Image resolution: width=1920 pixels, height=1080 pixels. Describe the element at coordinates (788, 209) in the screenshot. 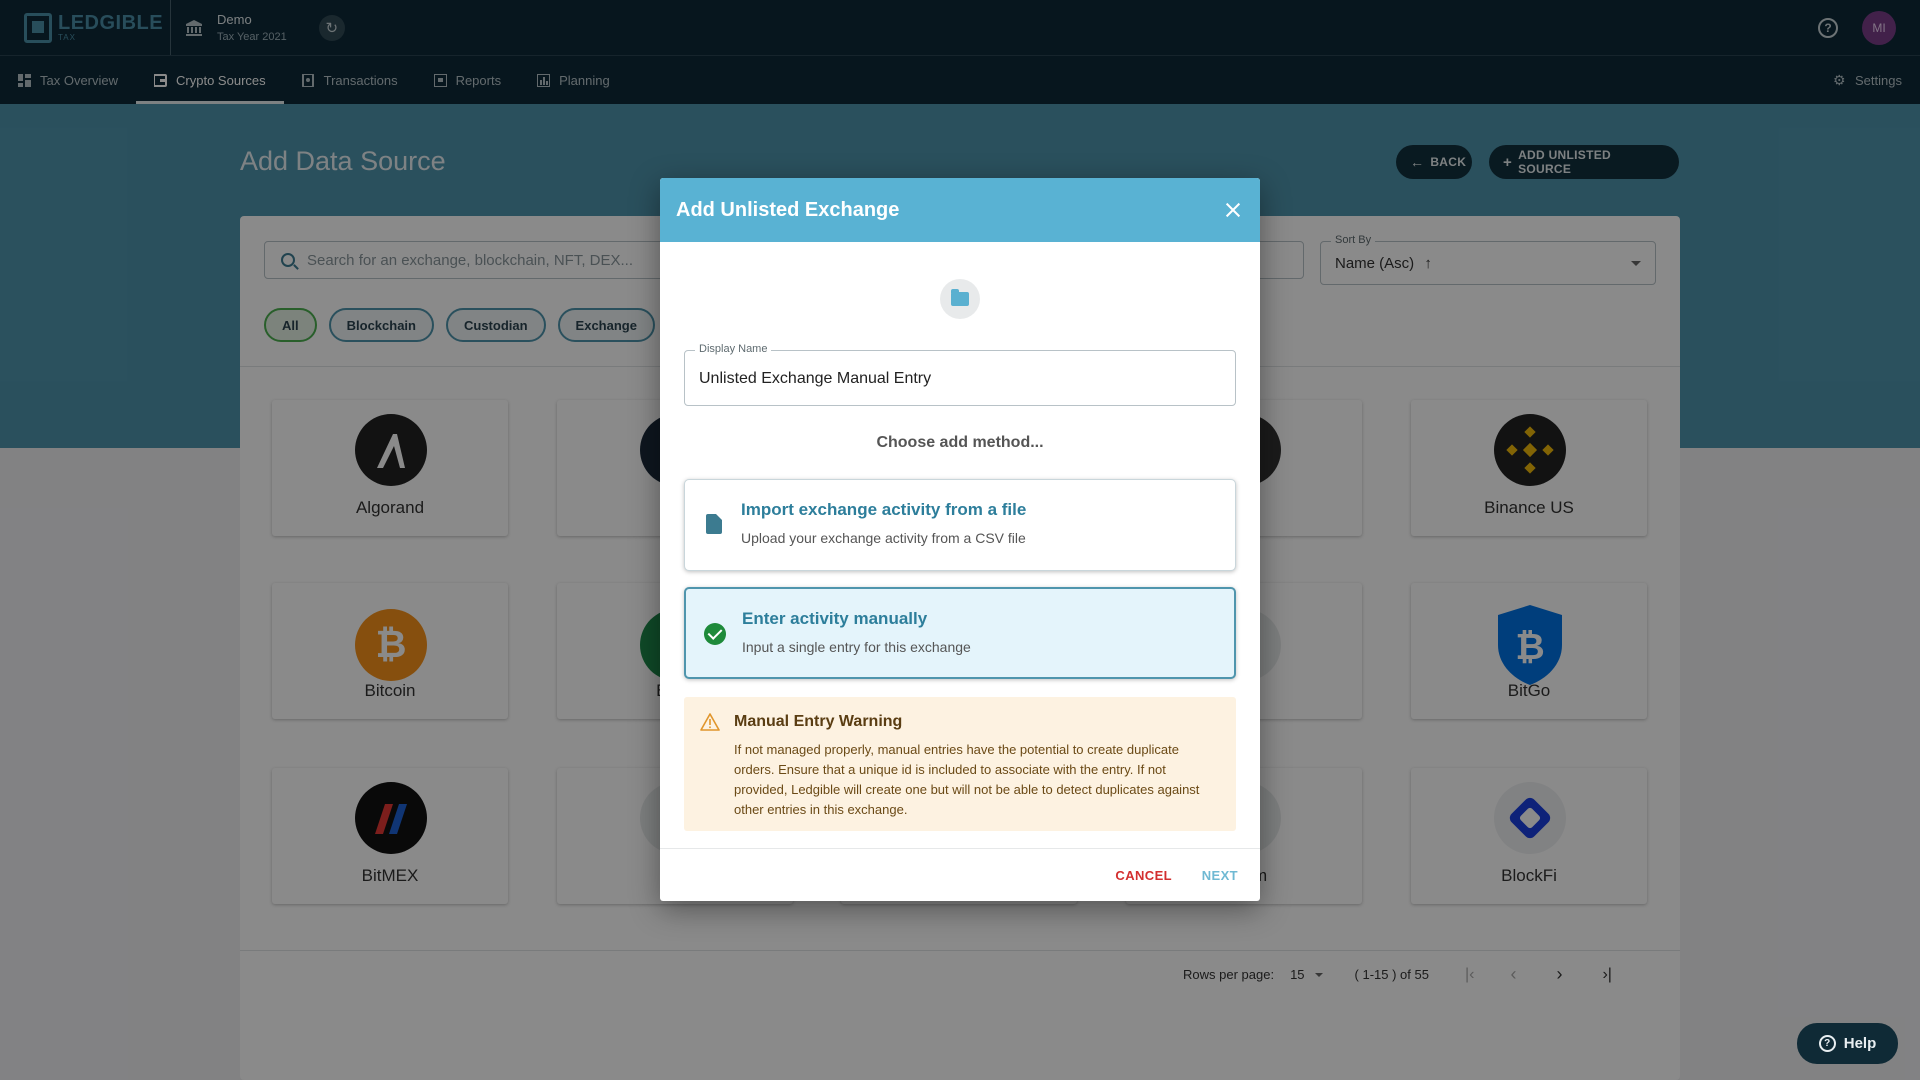

I see `dialog-title: Add Unlisted Exchange` at that location.